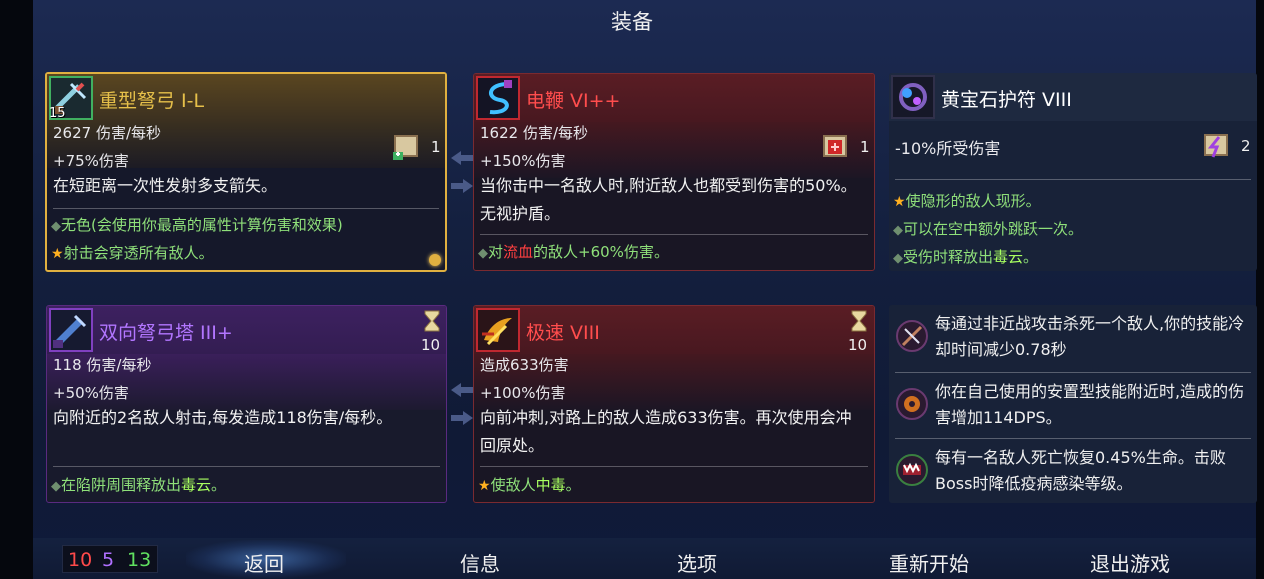 Image resolution: width=1264 pixels, height=579 pixels. Describe the element at coordinates (697, 562) in the screenshot. I see `nav-options-button: 选项` at that location.